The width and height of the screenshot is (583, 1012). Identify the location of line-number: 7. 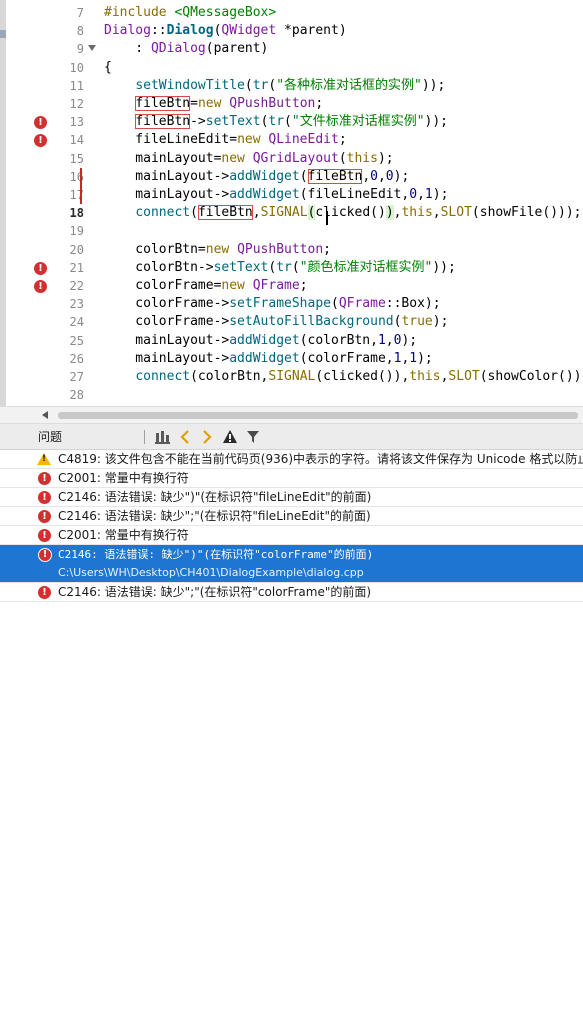
(80, 13).